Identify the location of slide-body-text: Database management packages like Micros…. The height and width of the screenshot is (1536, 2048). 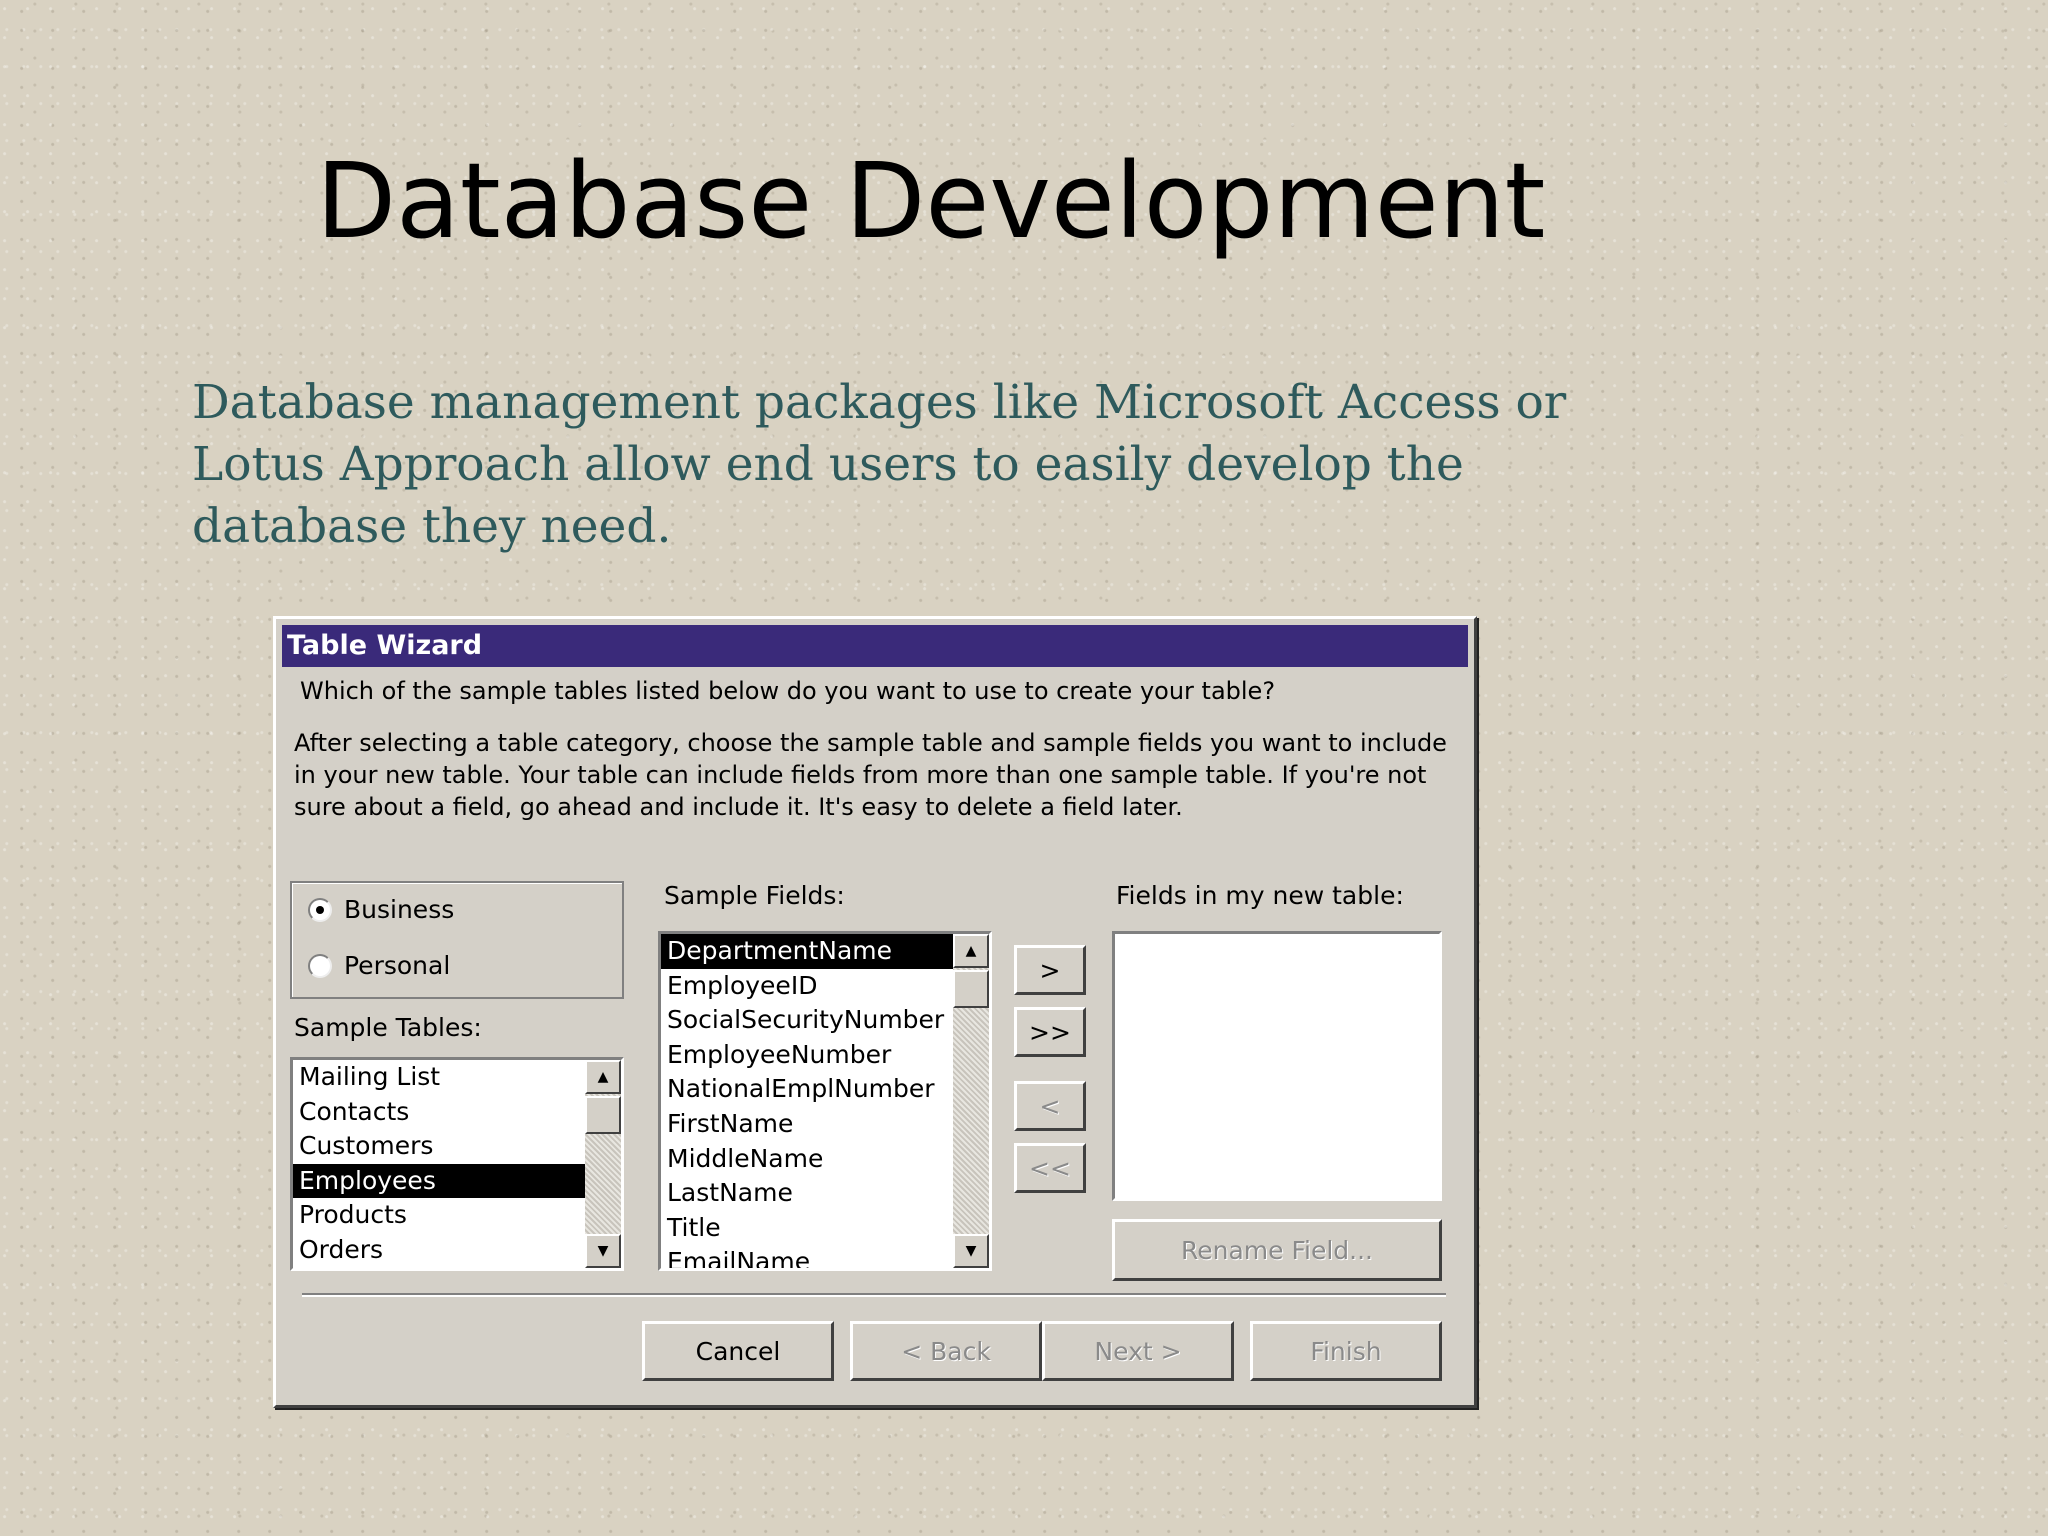
(879, 464).